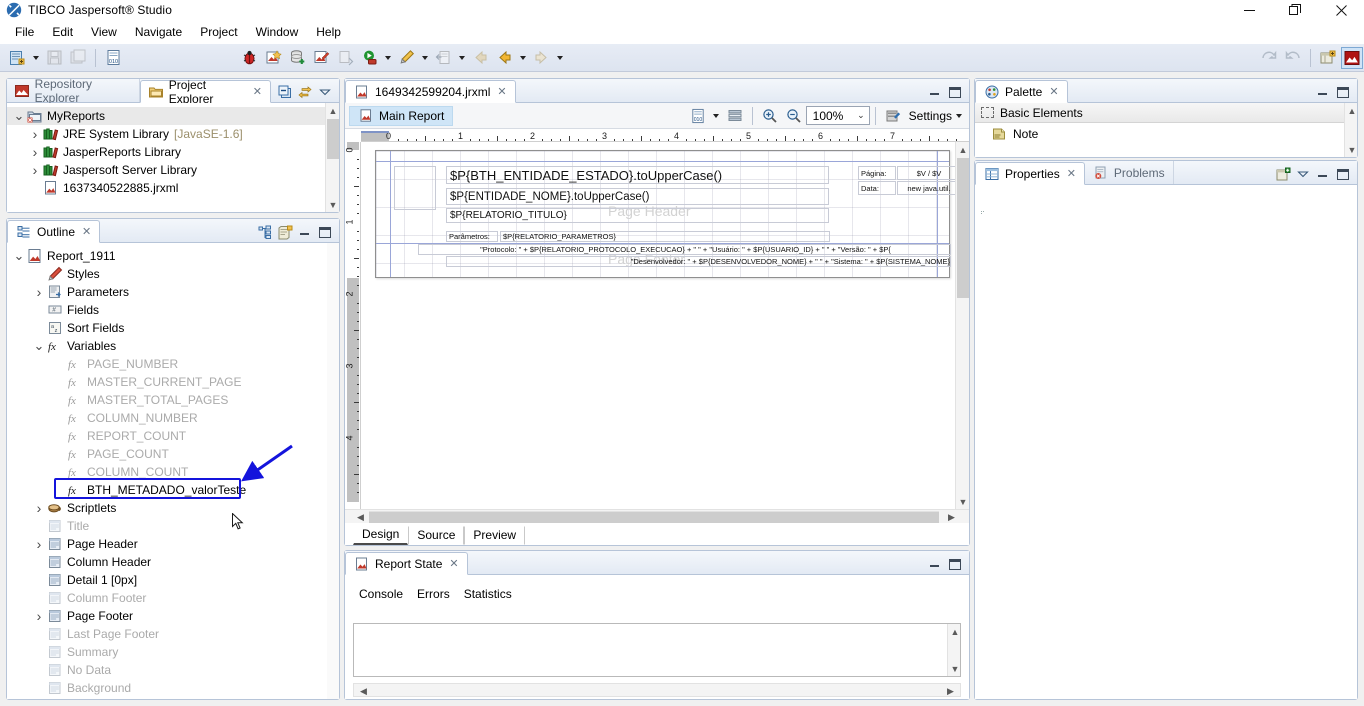 This screenshot has width=1364, height=706. I want to click on subtab-errors: Errors, so click(433, 594).